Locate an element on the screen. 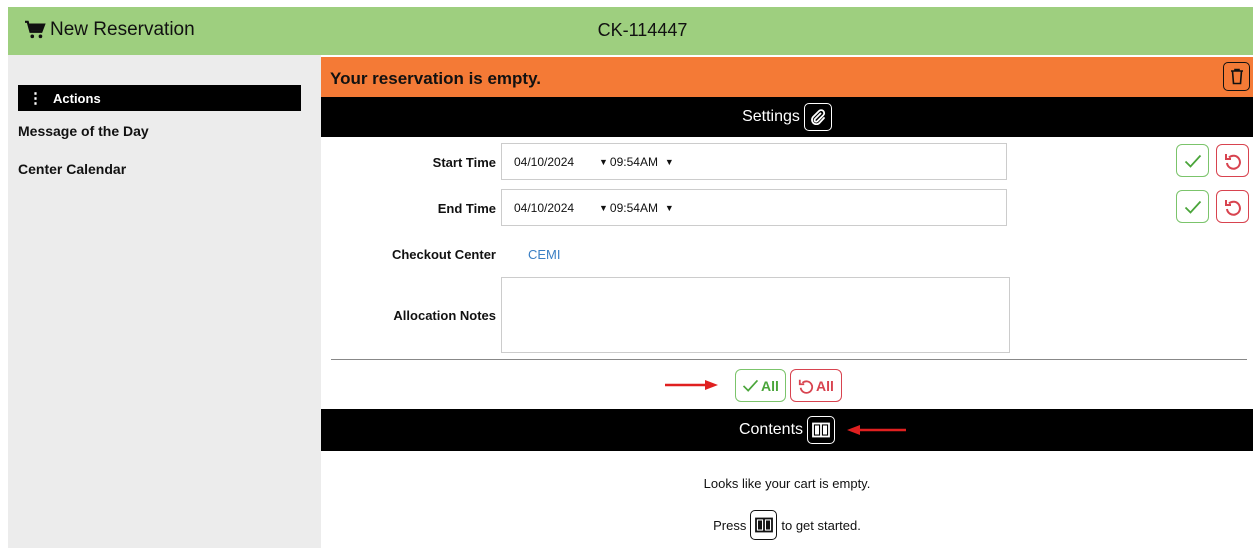  paperclip-icon is located at coordinates (817, 117).